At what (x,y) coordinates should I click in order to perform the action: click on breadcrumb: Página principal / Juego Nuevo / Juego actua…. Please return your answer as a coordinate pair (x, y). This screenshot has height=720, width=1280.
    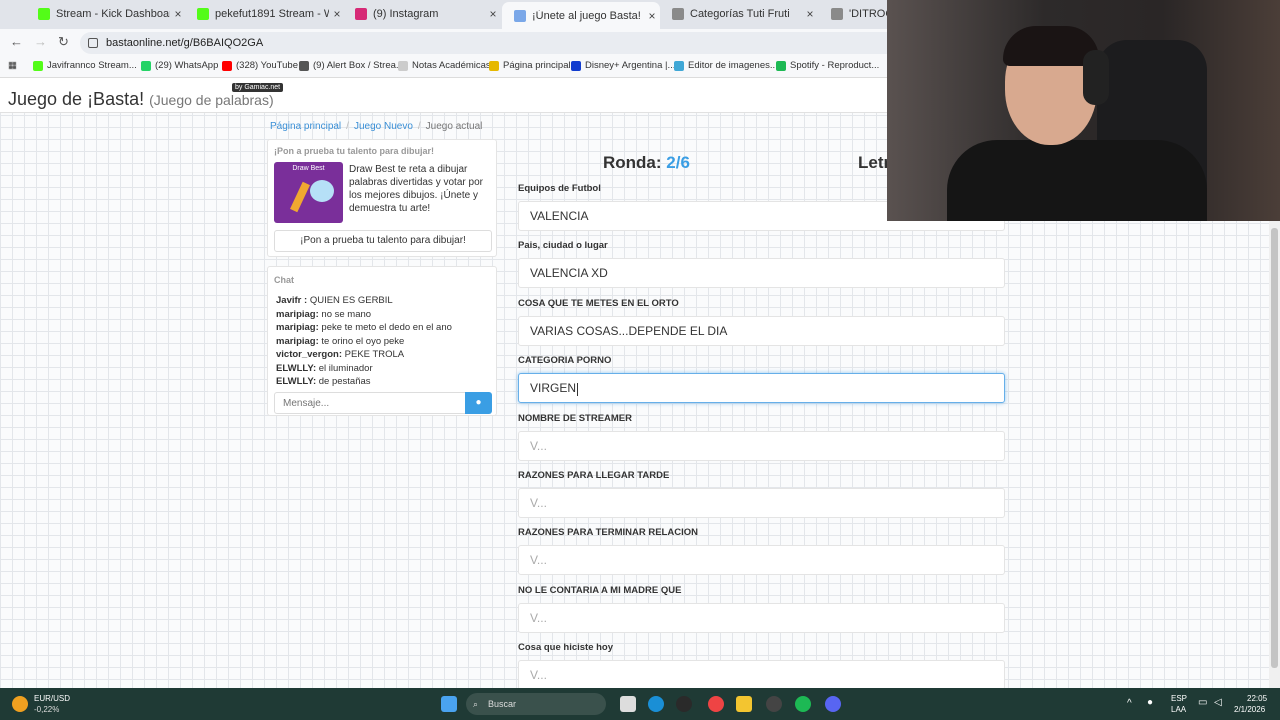
    Looking at the image, I should click on (376, 126).